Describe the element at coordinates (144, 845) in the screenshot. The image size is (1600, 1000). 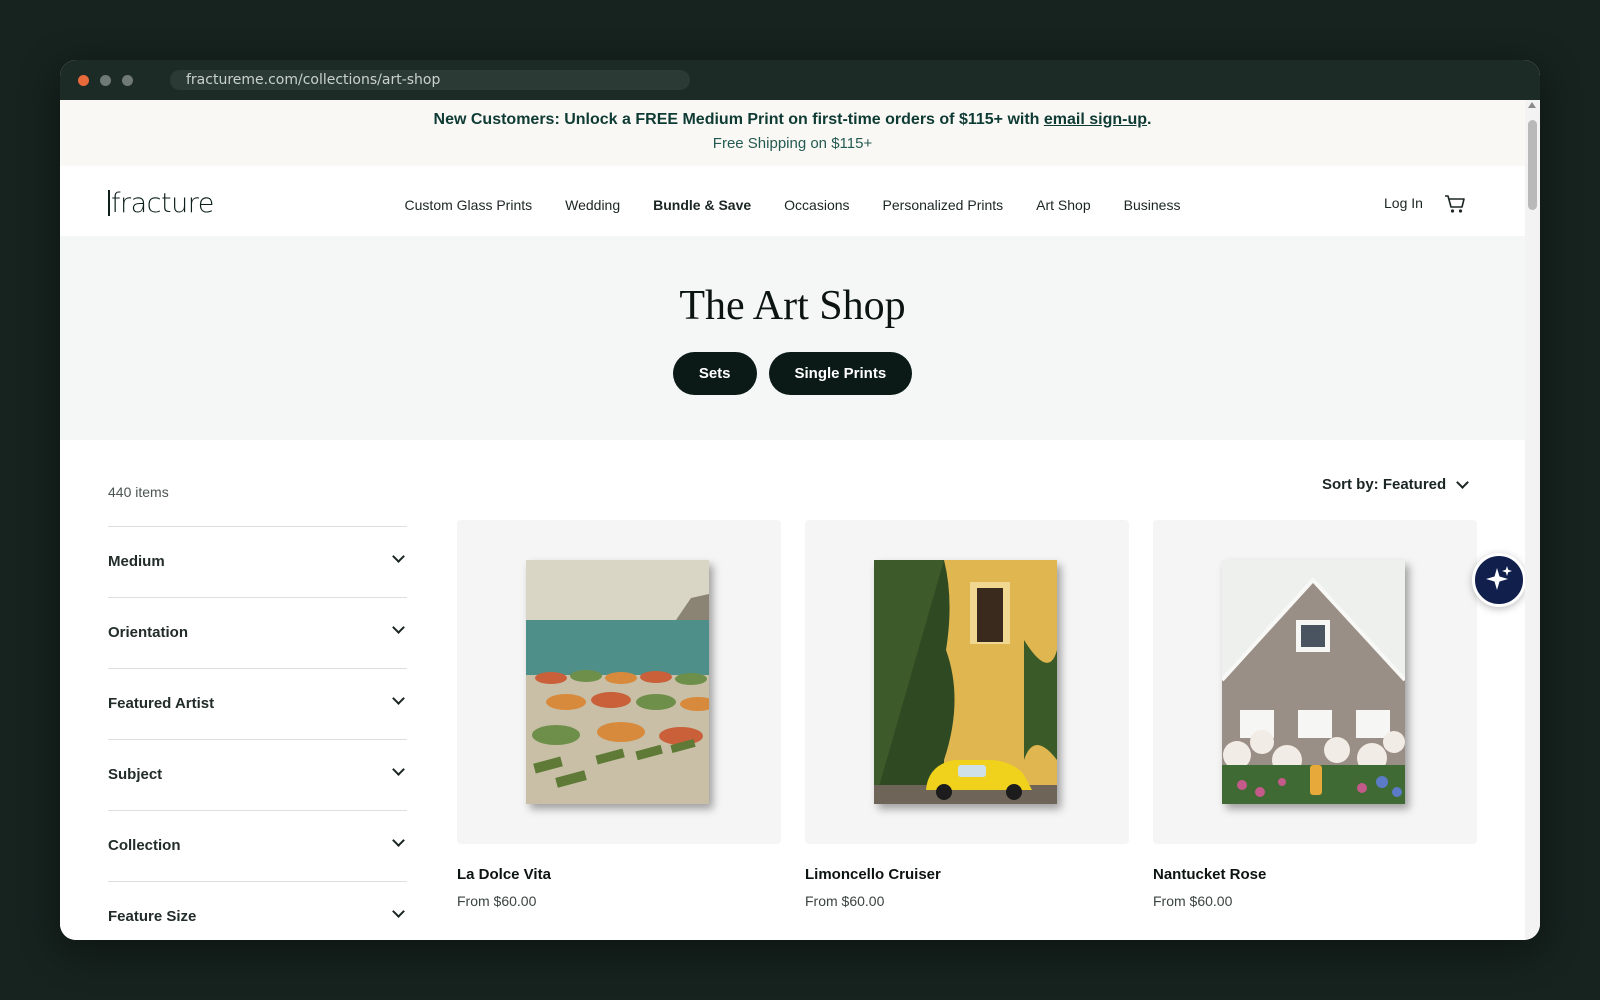
I see `filter-label: Collection` at that location.